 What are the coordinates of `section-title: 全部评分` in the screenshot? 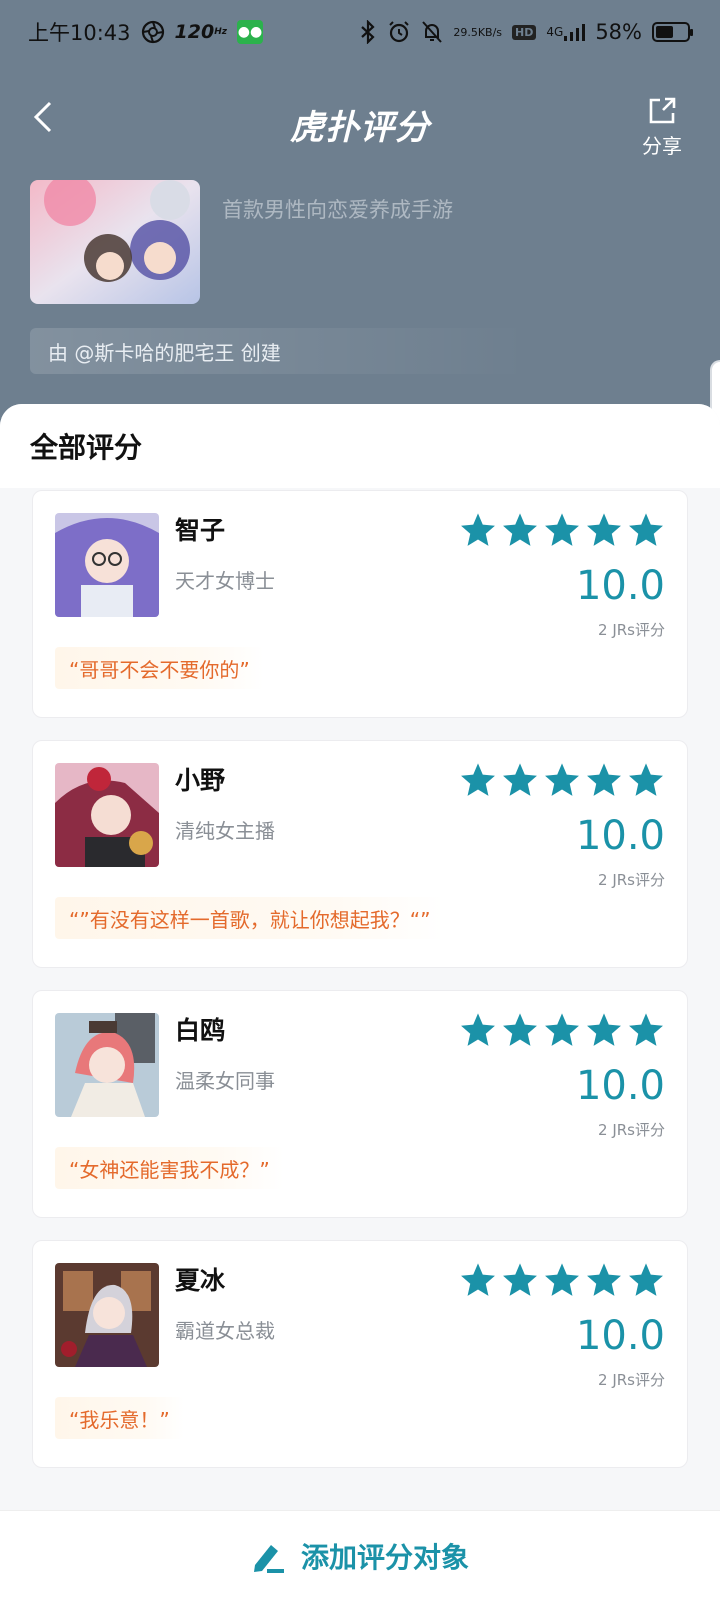 It's located at (86, 447).